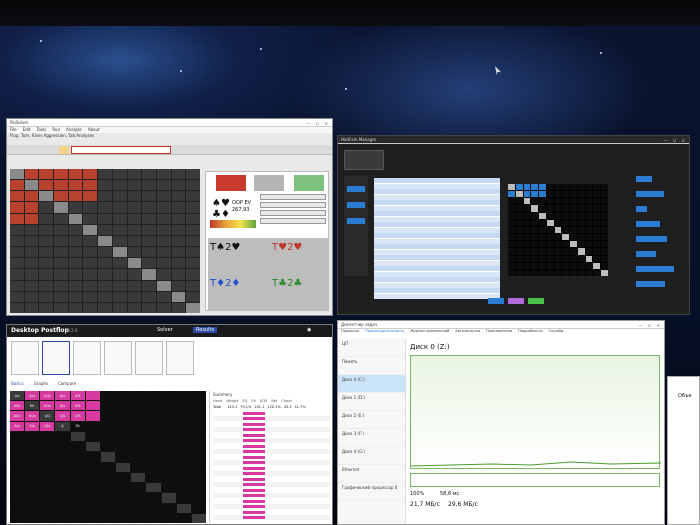 The height and width of the screenshot is (525, 700). I want to click on hud-titlebar: Hold'em Manager — ☐ ✕, so click(513, 140).